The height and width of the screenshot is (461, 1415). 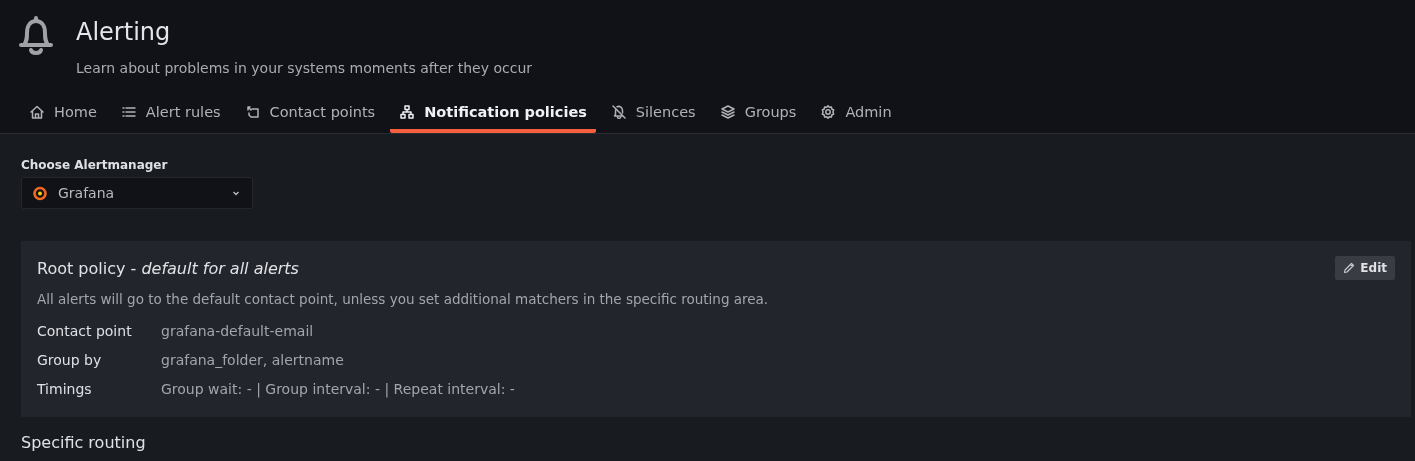 I want to click on gear-icon, so click(x=828, y=112).